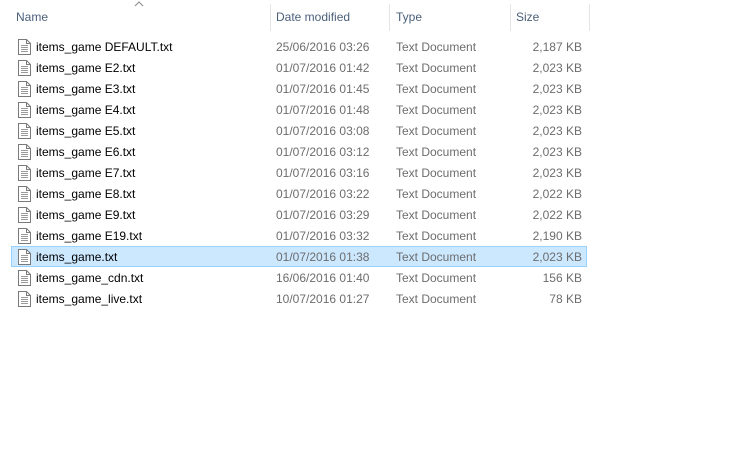  Describe the element at coordinates (90, 278) in the screenshot. I see `file-name: items_game_cdn.txt` at that location.